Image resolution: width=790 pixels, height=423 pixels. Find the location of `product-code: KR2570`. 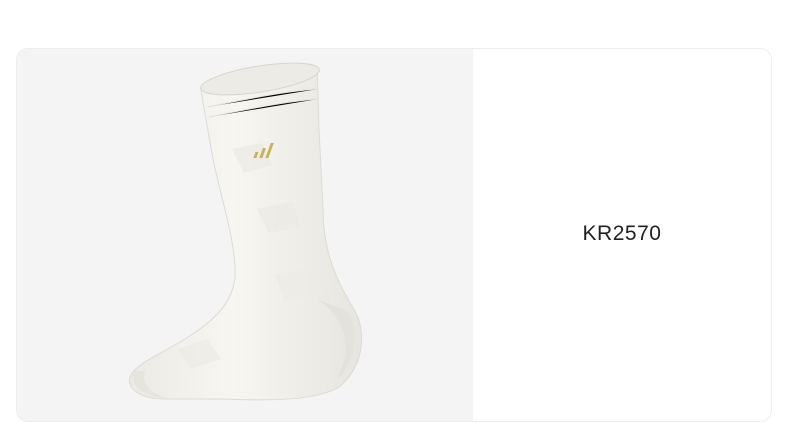

product-code: KR2570 is located at coordinates (622, 233).